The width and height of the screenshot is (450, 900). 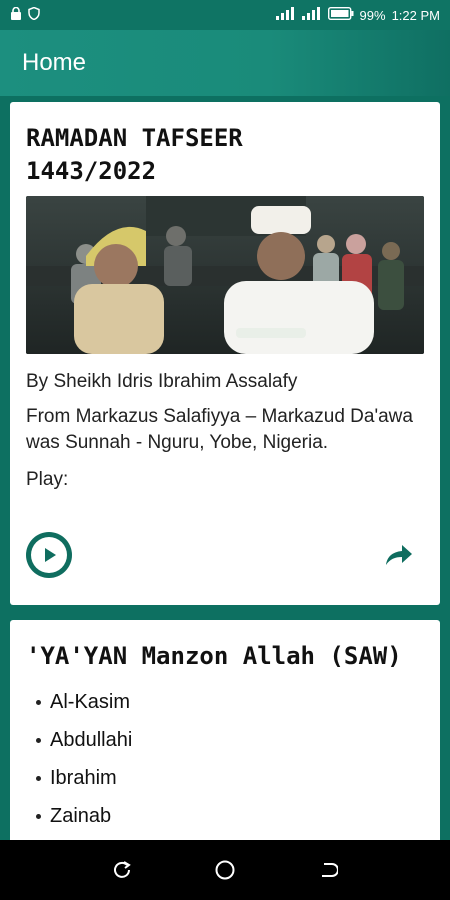 What do you see at coordinates (91, 740) in the screenshot?
I see `list-item-label: Abdullahi` at bounding box center [91, 740].